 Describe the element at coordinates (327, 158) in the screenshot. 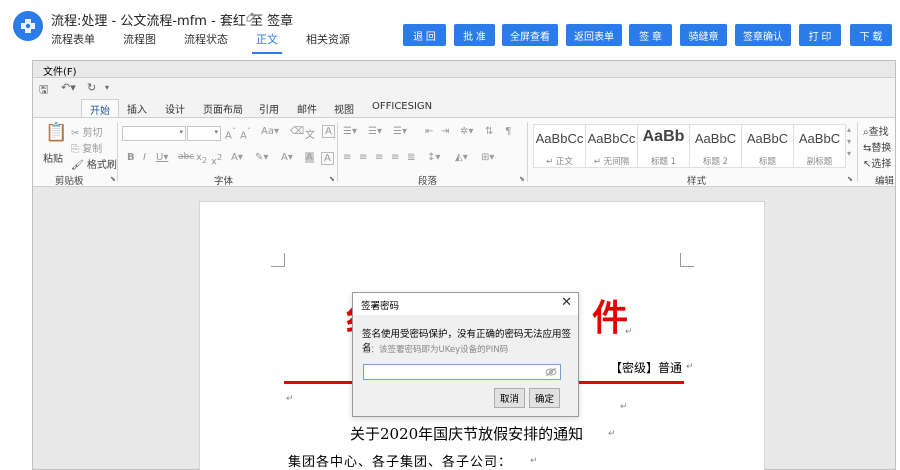

I see `char-border-icon: A` at that location.